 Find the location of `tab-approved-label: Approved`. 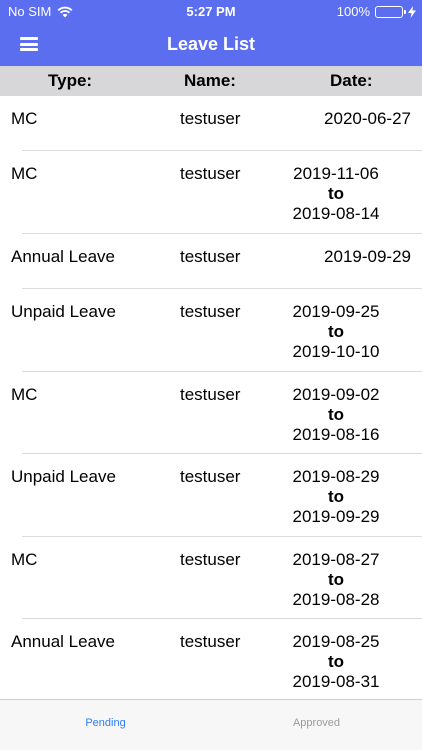

tab-approved-label: Approved is located at coordinates (316, 723).